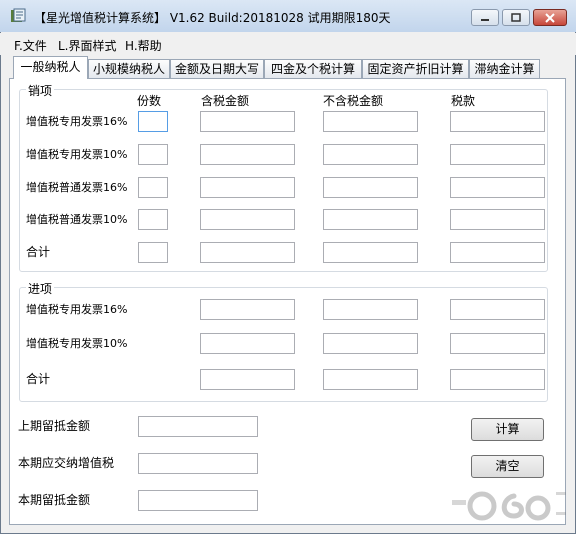 This screenshot has width=576, height=534. What do you see at coordinates (38, 379) in the screenshot?
I see `purchase-total-label: 合计` at bounding box center [38, 379].